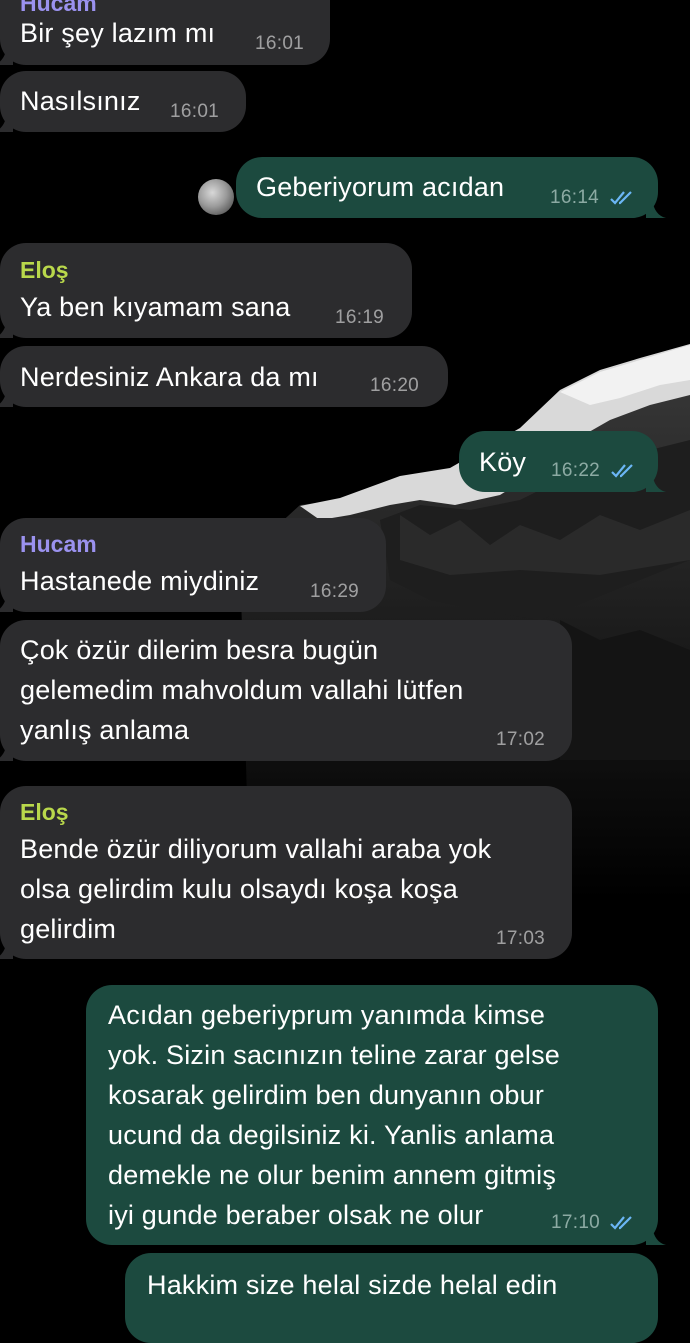 Image resolution: width=690 pixels, height=1343 pixels. What do you see at coordinates (216, 197) in the screenshot?
I see `avatar` at bounding box center [216, 197].